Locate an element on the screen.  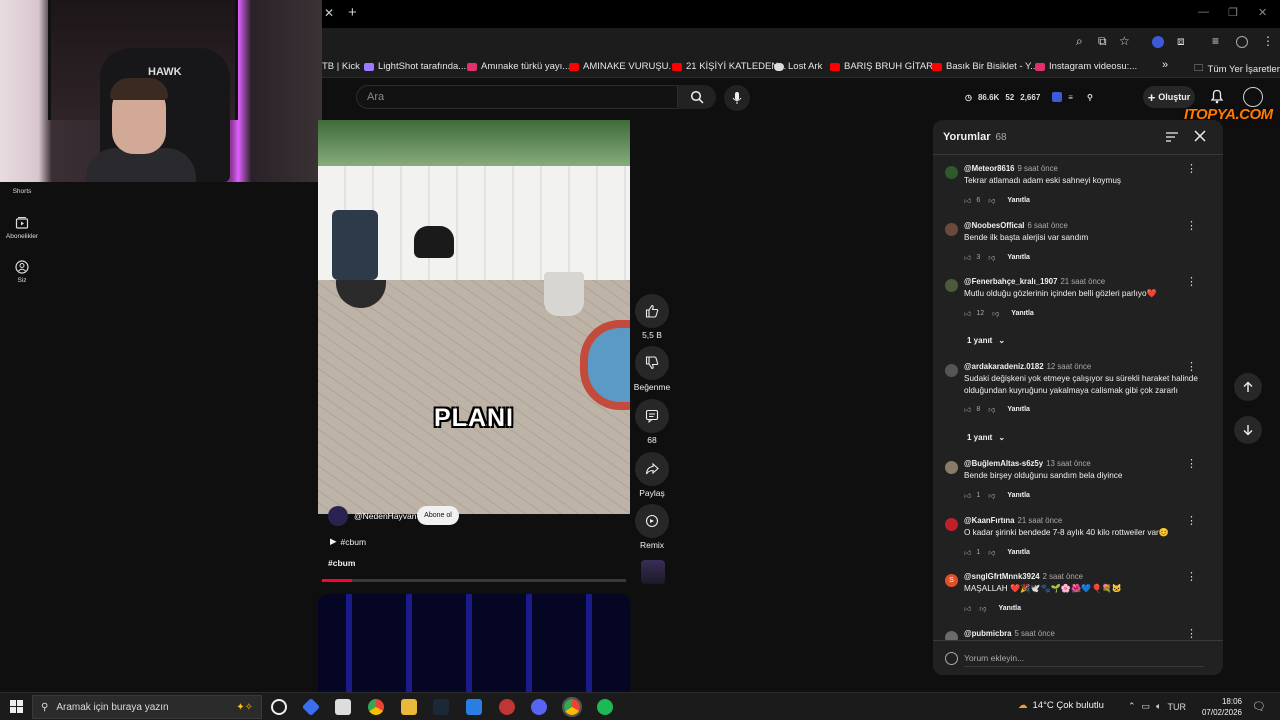
previous-short-button is located at coordinates (1248, 387).